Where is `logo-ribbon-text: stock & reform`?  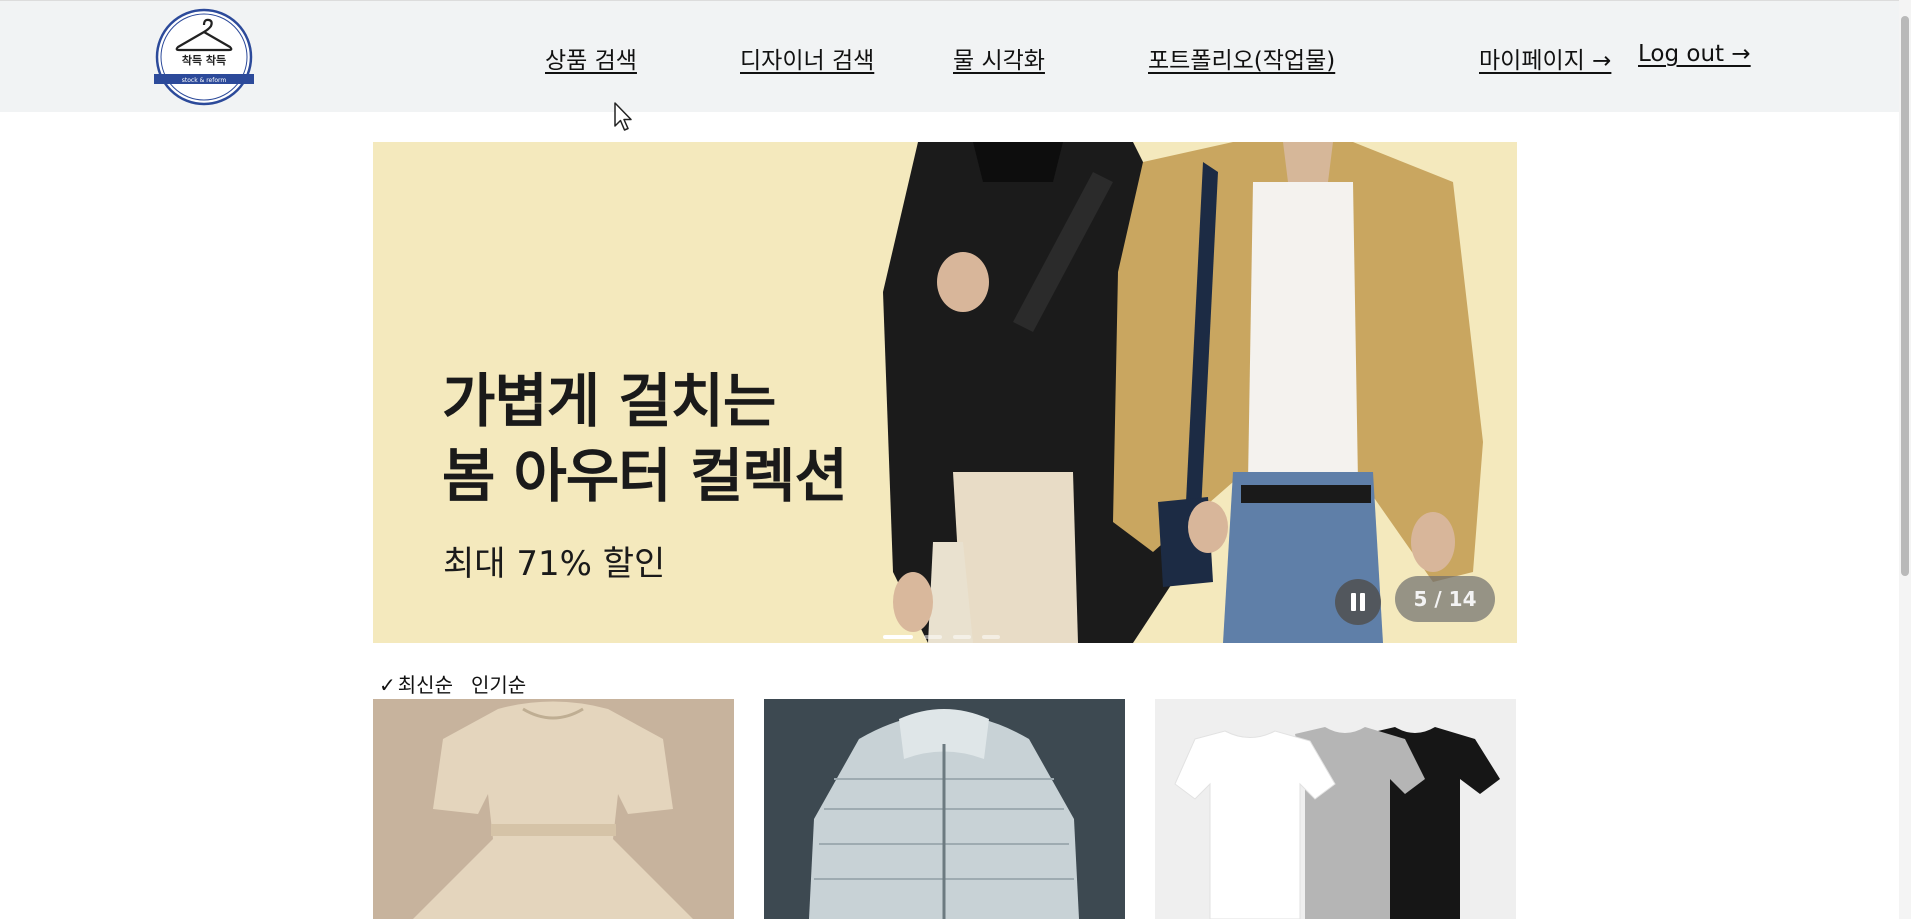
logo-ribbon-text: stock & reform is located at coordinates (204, 80).